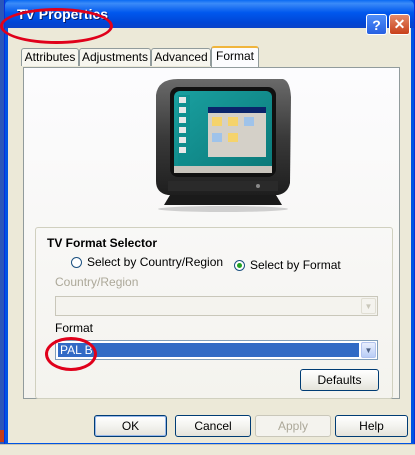 This screenshot has height=455, width=415. I want to click on tab-attributes: Attributes, so click(50, 57).